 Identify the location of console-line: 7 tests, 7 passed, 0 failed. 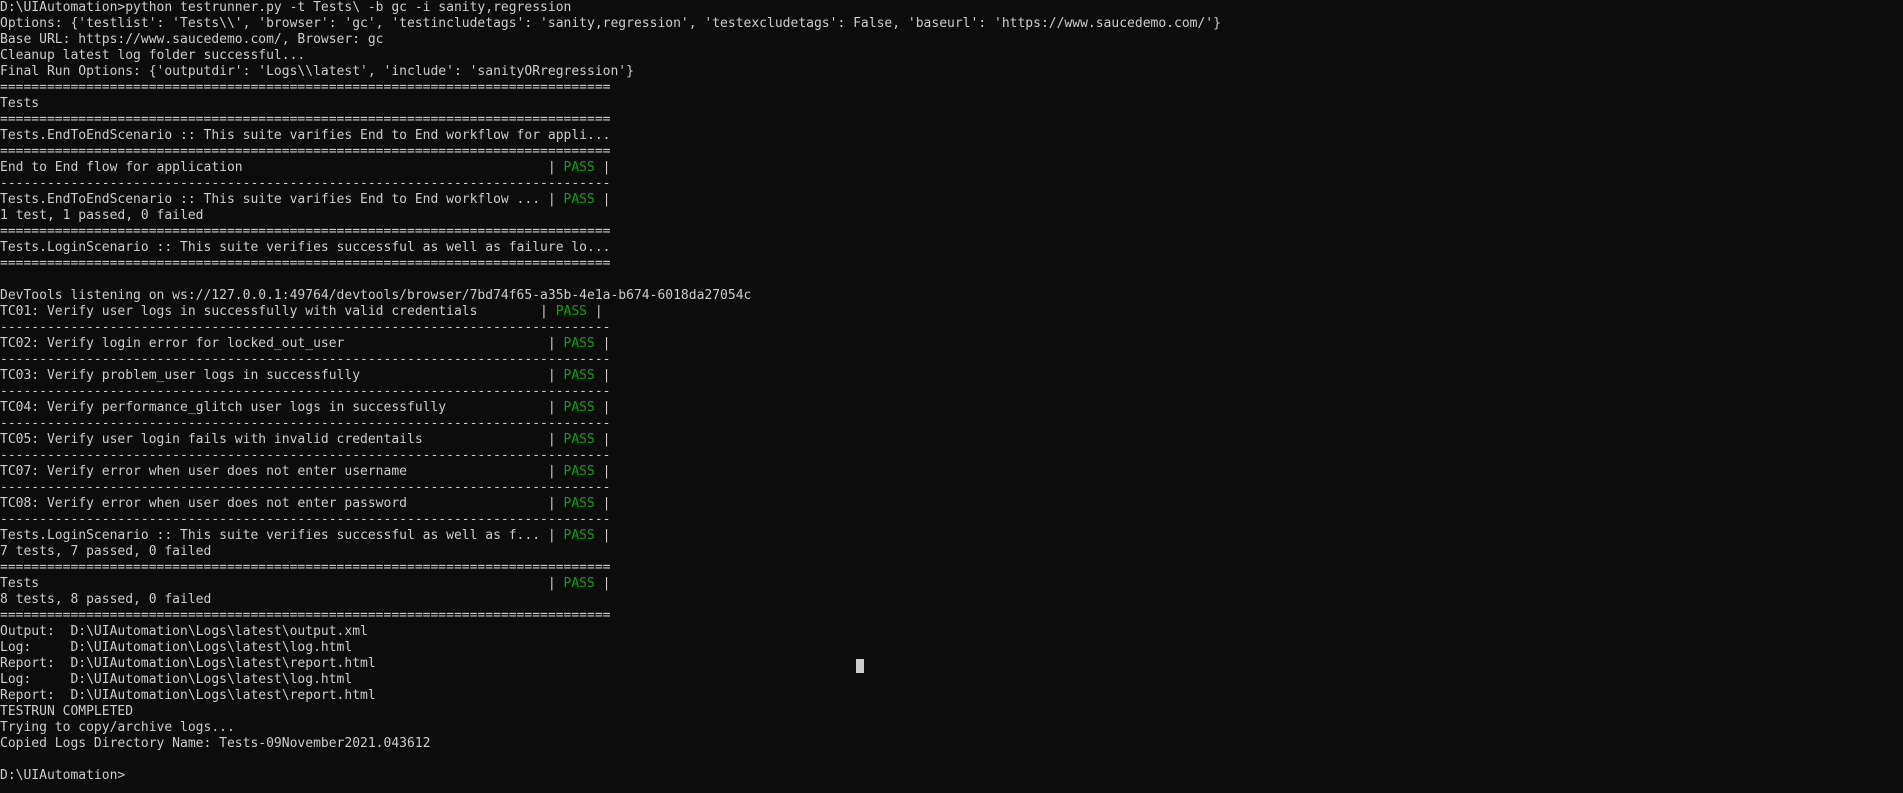
(951, 552).